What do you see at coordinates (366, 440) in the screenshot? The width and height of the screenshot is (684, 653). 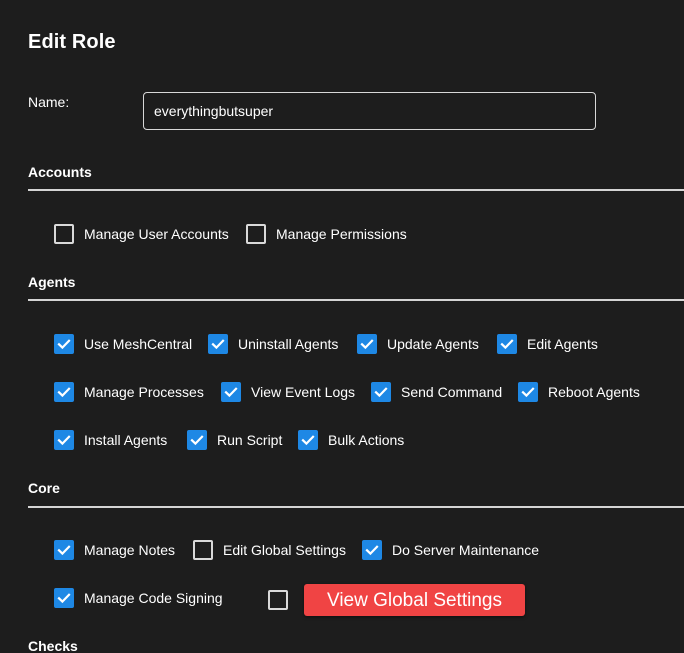 I see `checkbox-label: Bulk Actions` at bounding box center [366, 440].